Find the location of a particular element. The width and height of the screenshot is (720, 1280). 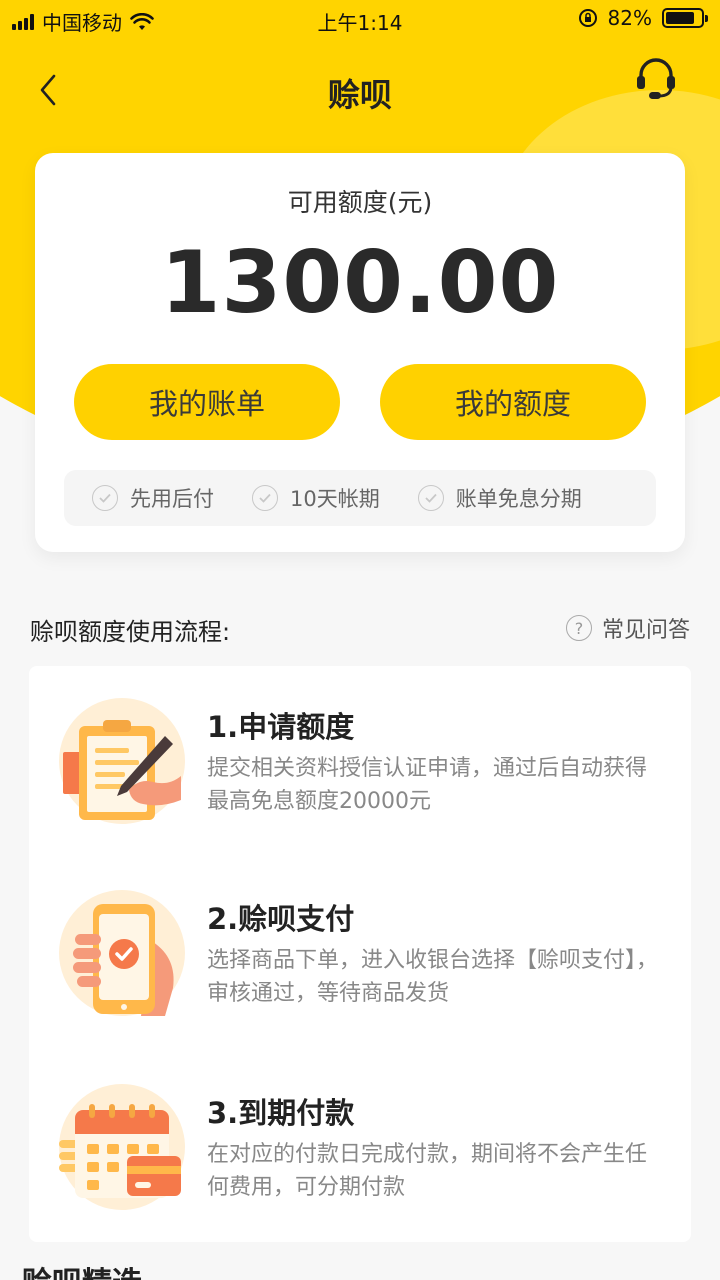

available-credit-label: 可用额度(元) is located at coordinates (360, 202).